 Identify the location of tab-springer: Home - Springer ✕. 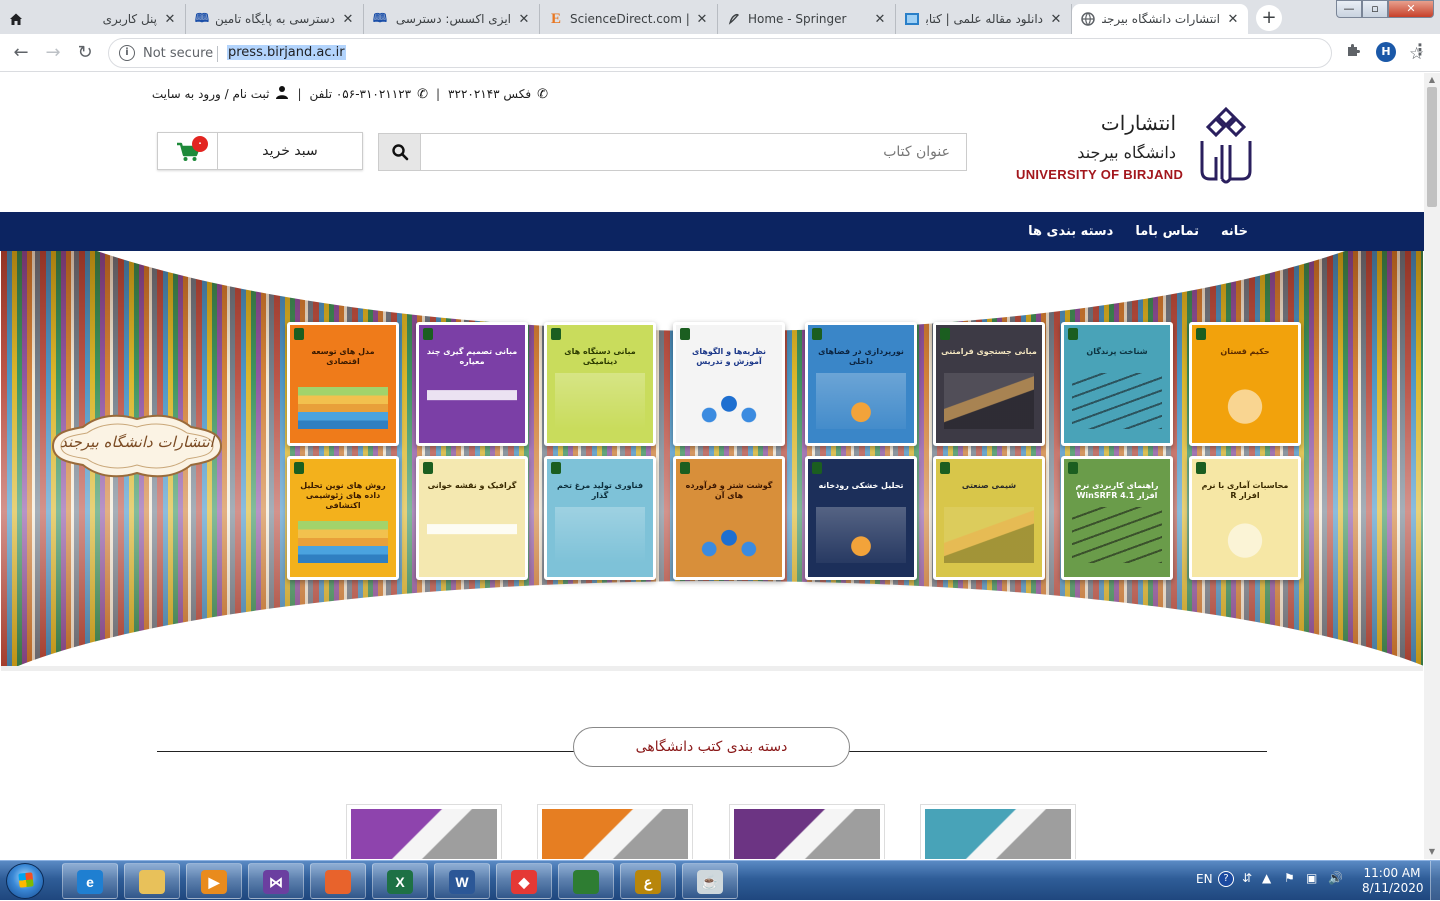
(807, 19).